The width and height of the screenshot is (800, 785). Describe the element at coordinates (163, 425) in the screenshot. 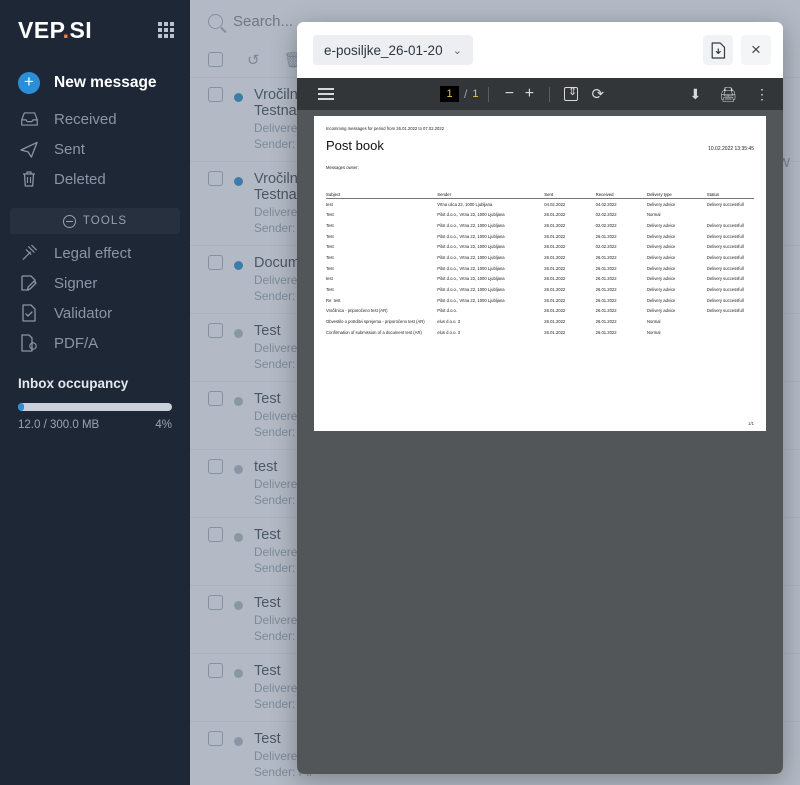

I see `occupancy-percent: 4%` at that location.